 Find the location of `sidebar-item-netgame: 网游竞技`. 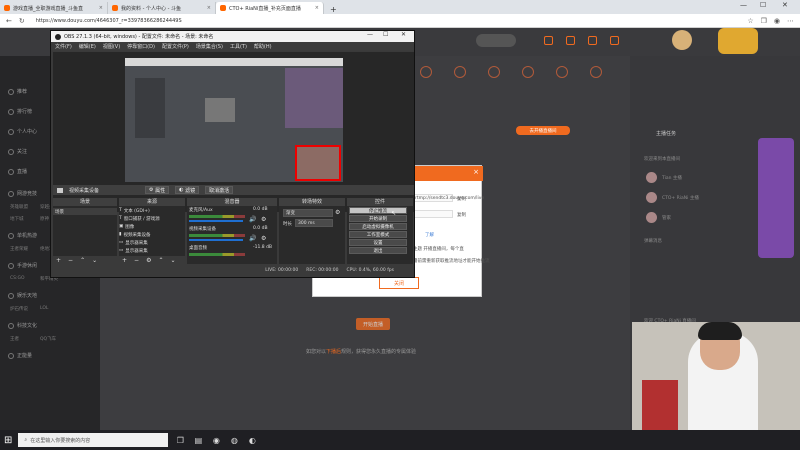

sidebar-item-netgame: 网游竞技 is located at coordinates (22, 193).